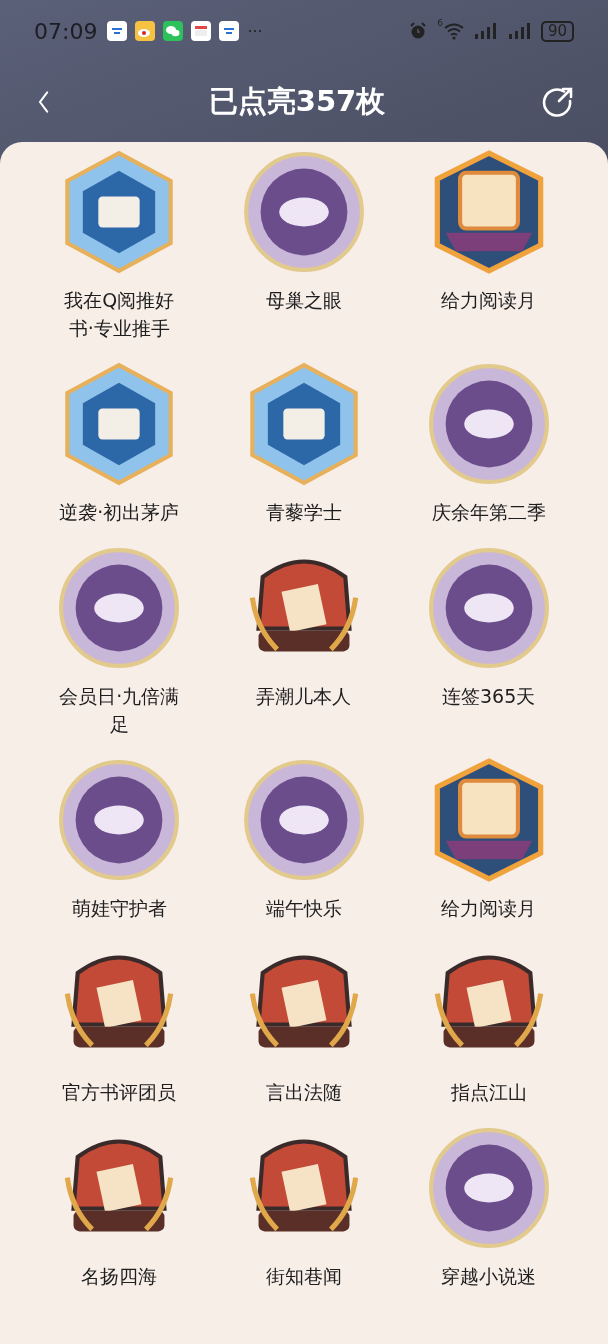 This screenshot has width=608, height=1344. Describe the element at coordinates (119, 512) in the screenshot. I see `badge-name: 逆袭·初出茅庐` at that location.